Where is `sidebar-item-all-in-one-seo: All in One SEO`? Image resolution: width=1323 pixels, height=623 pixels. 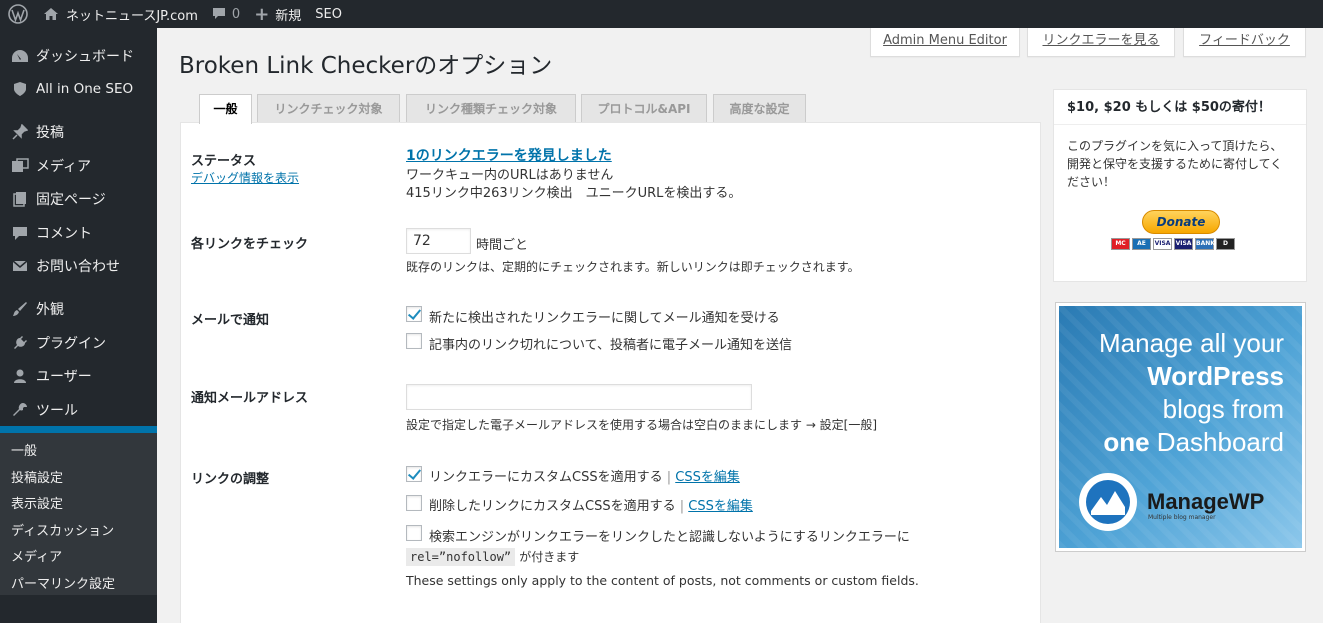 sidebar-item-all-in-one-seo: All in One SEO is located at coordinates (78, 88).